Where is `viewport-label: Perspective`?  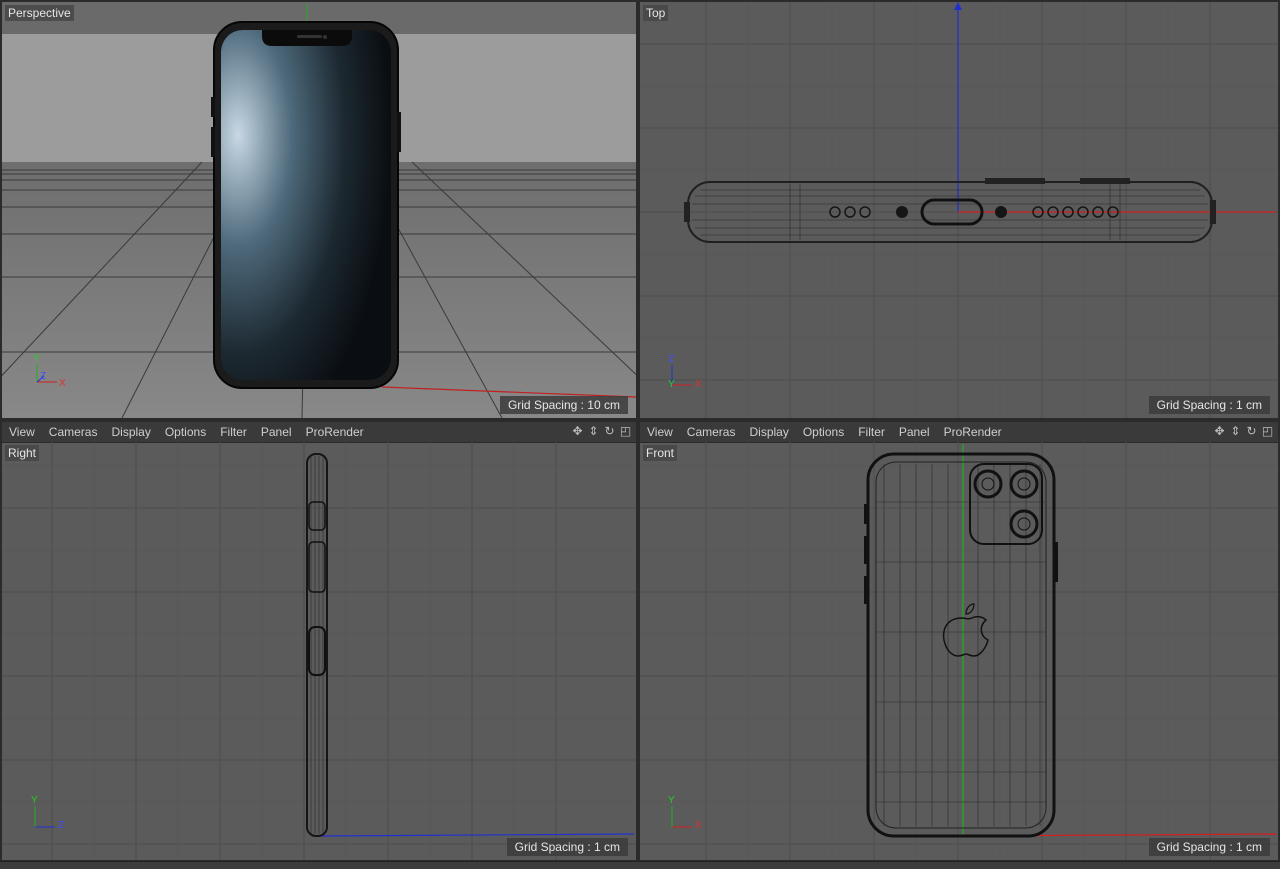
viewport-label: Perspective is located at coordinates (39, 13).